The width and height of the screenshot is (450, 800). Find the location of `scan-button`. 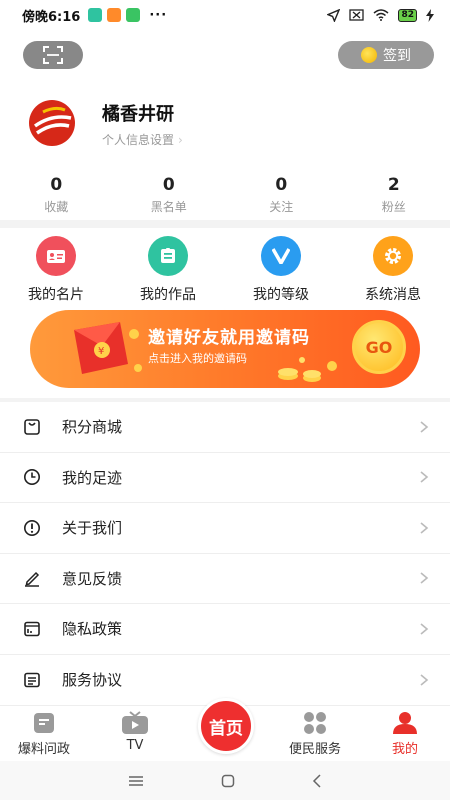

scan-button is located at coordinates (53, 55).